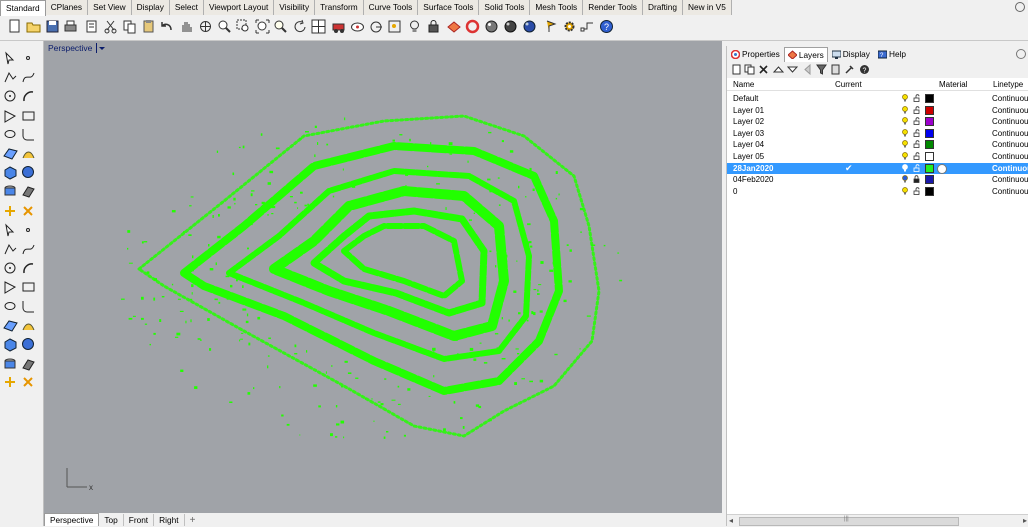 This screenshot has width=1028, height=527. Describe the element at coordinates (748, 110) in the screenshot. I see `layer-name: Layer 01` at that location.